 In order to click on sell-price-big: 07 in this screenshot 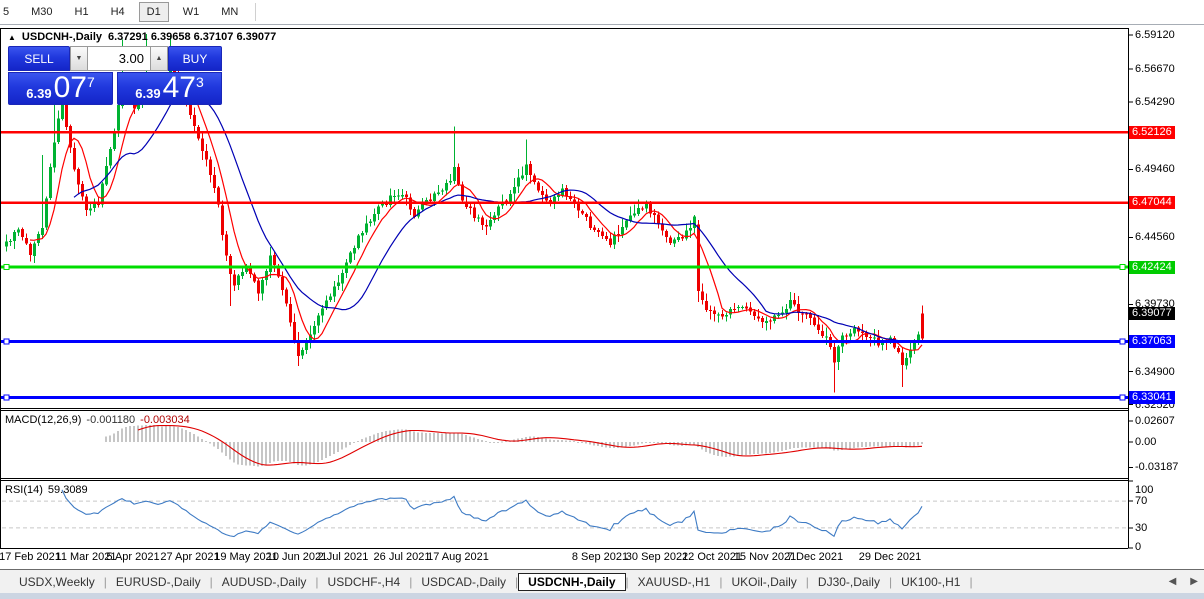, I will do `click(70, 87)`.